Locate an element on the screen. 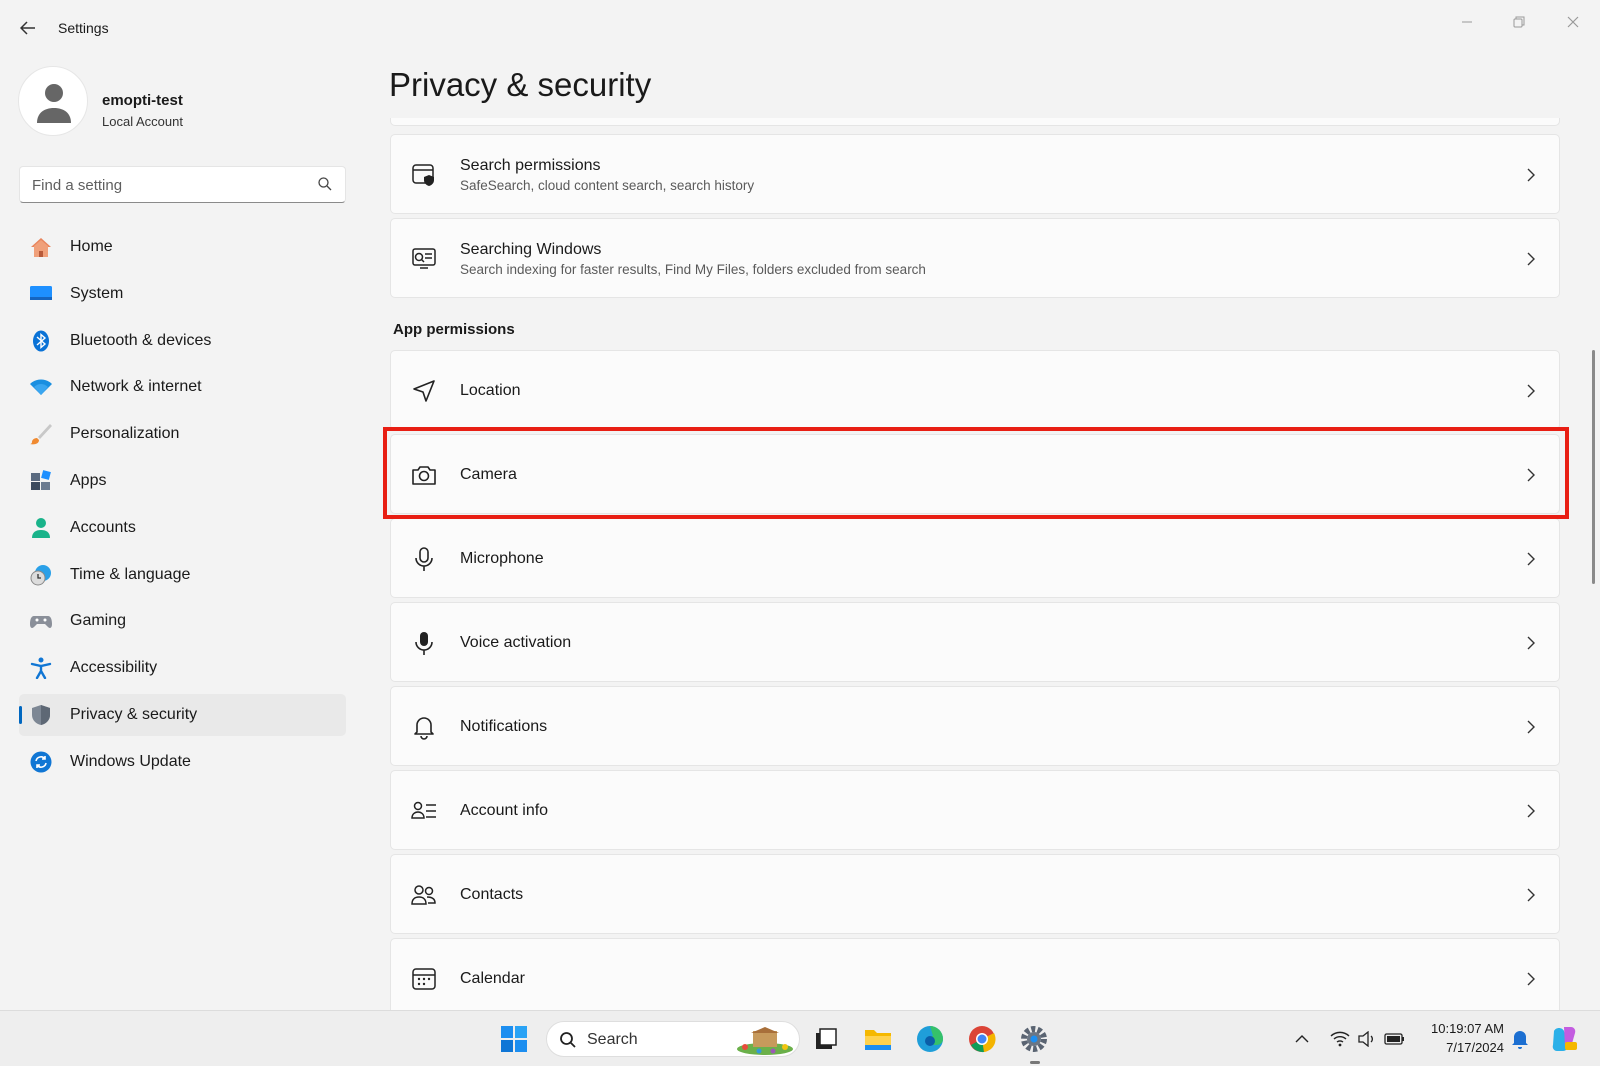  sidebar-item-privacy-security: Privacy & security is located at coordinates (182, 714).